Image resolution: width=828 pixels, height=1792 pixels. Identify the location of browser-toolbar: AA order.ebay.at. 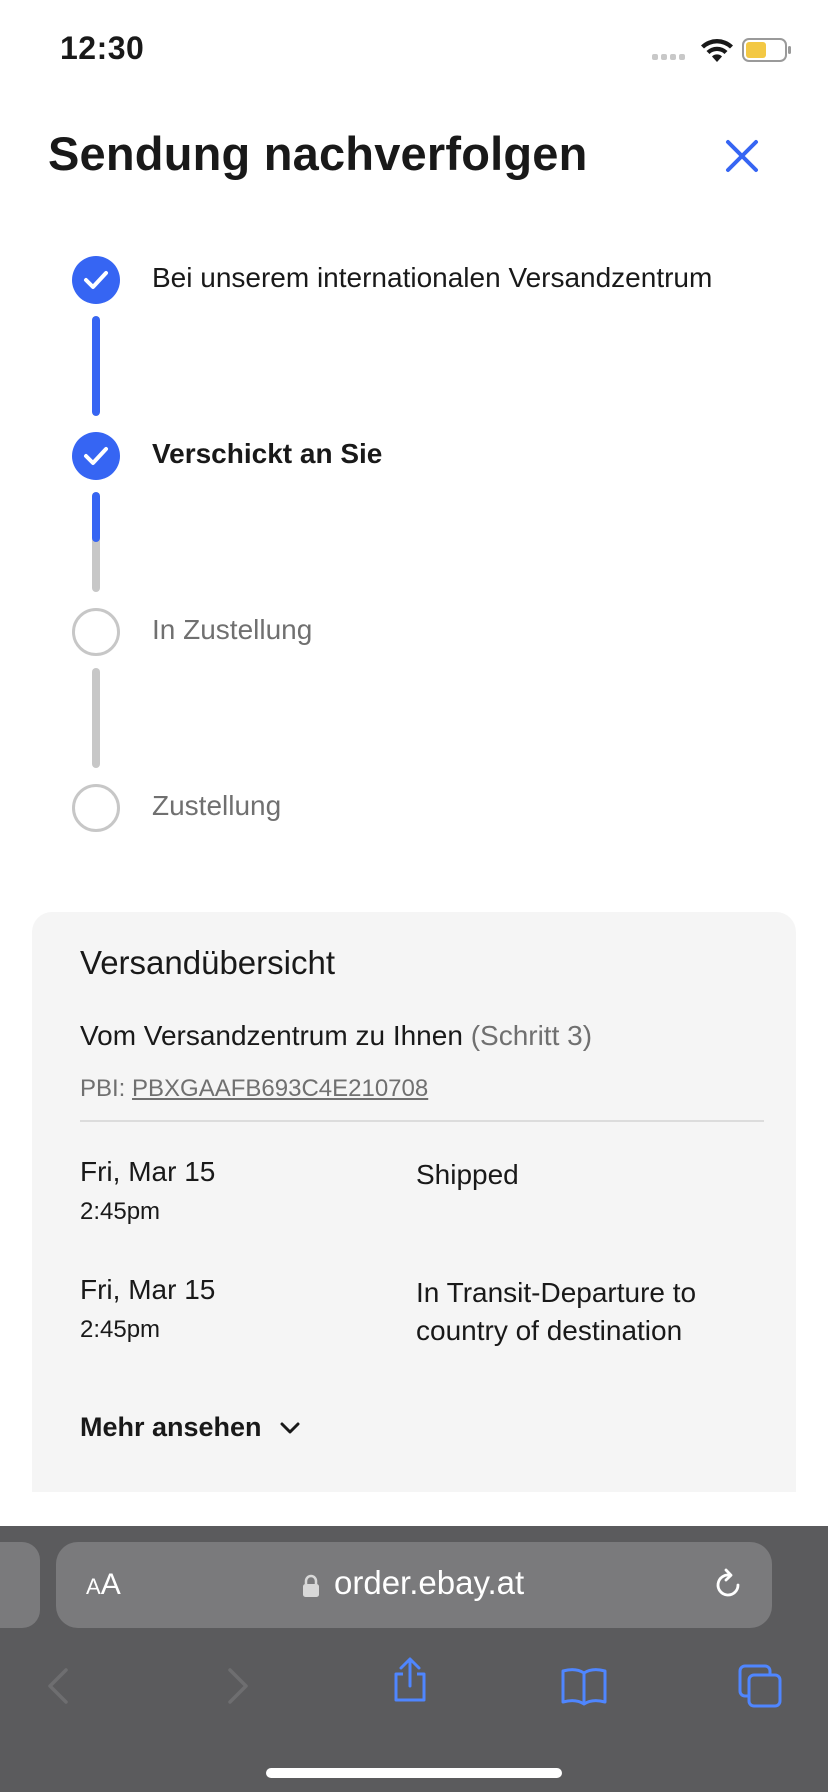
(414, 1659).